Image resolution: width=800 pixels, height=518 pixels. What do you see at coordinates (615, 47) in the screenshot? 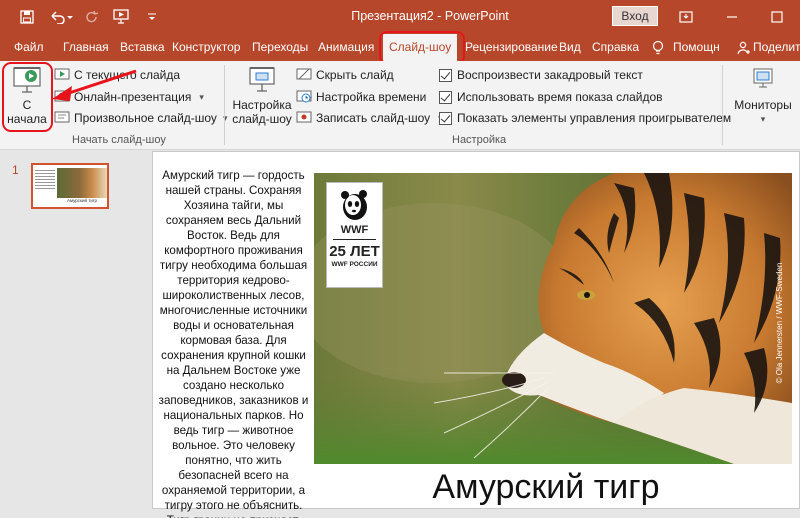
I see `tab-help: Справка` at bounding box center [615, 47].